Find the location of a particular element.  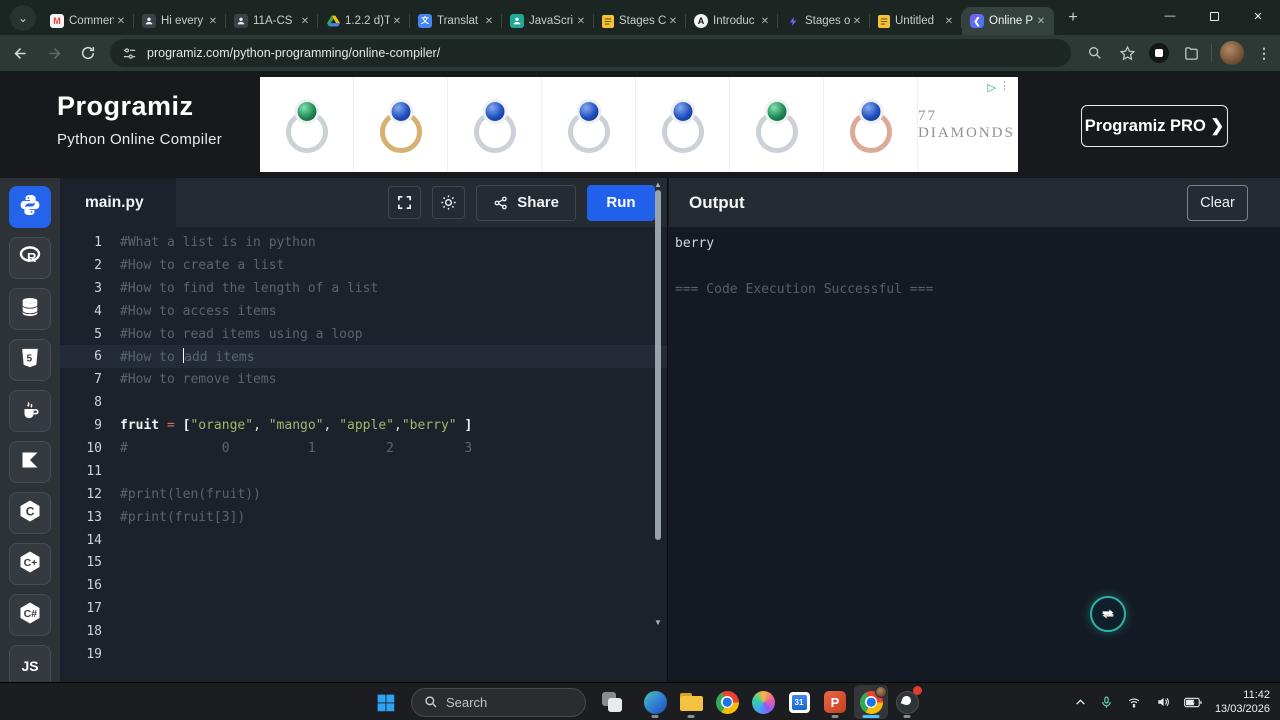

taskbar-app-edge is located at coordinates (655, 702).